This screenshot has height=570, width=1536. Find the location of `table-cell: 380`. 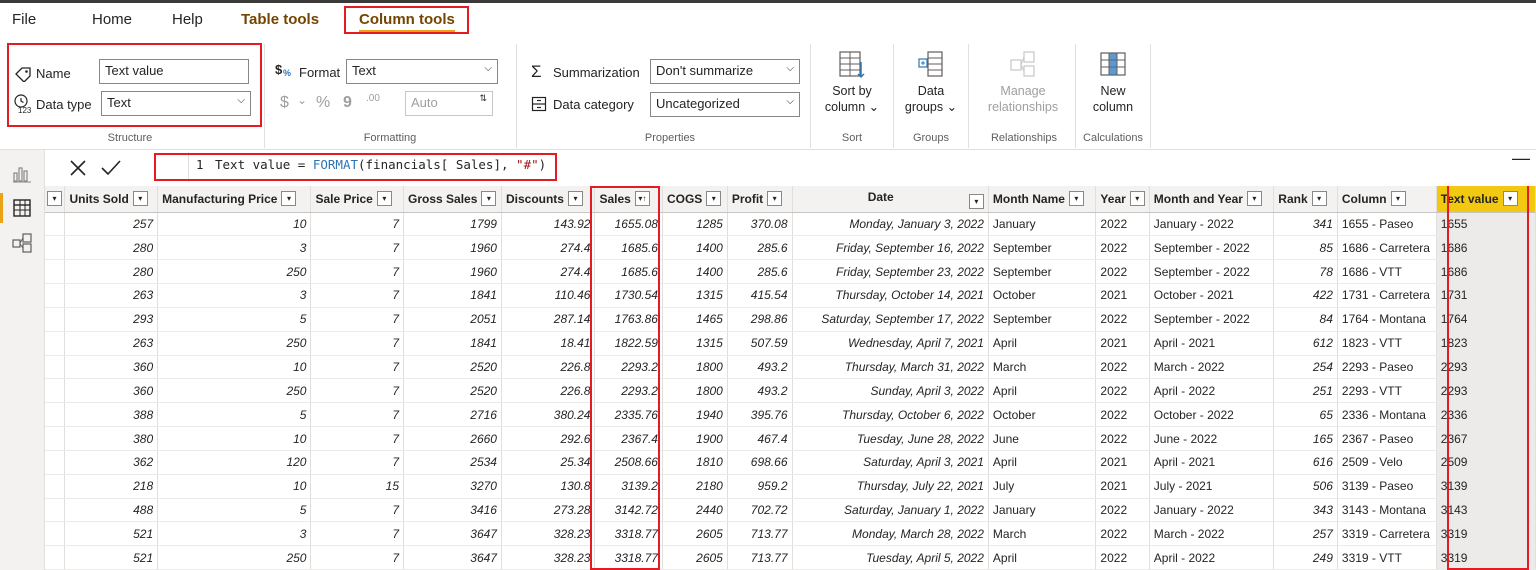

table-cell: 380 is located at coordinates (111, 438).